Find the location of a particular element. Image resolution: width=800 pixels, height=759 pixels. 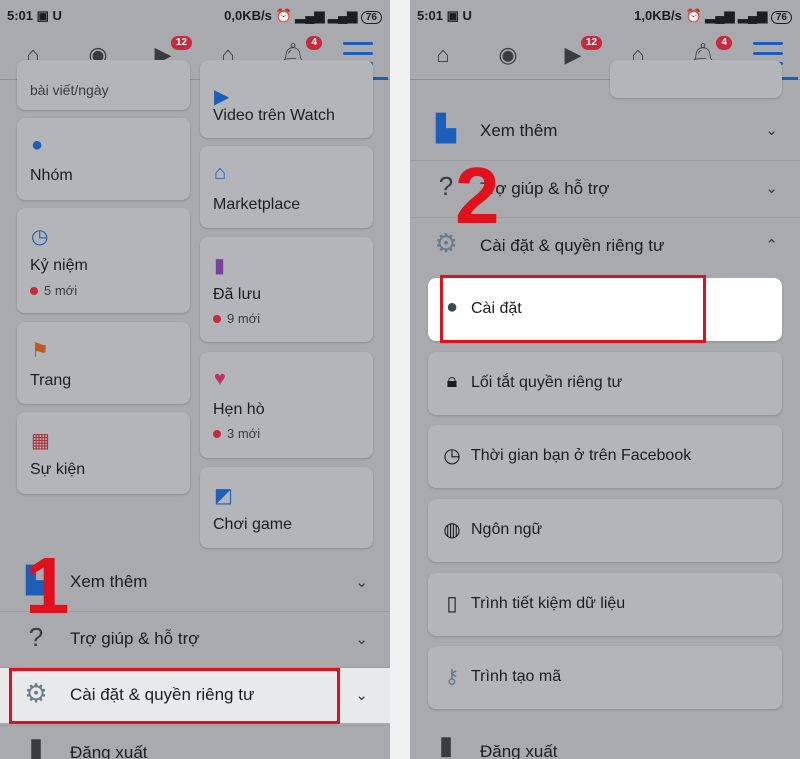

card-games: ◩ Chơi game is located at coordinates (286, 507).